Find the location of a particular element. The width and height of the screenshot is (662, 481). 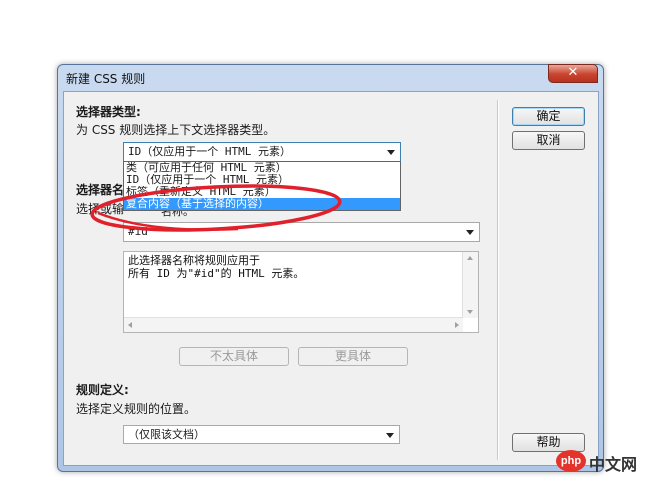

rule-definition-value: （仅限该文档） is located at coordinates (166, 434).